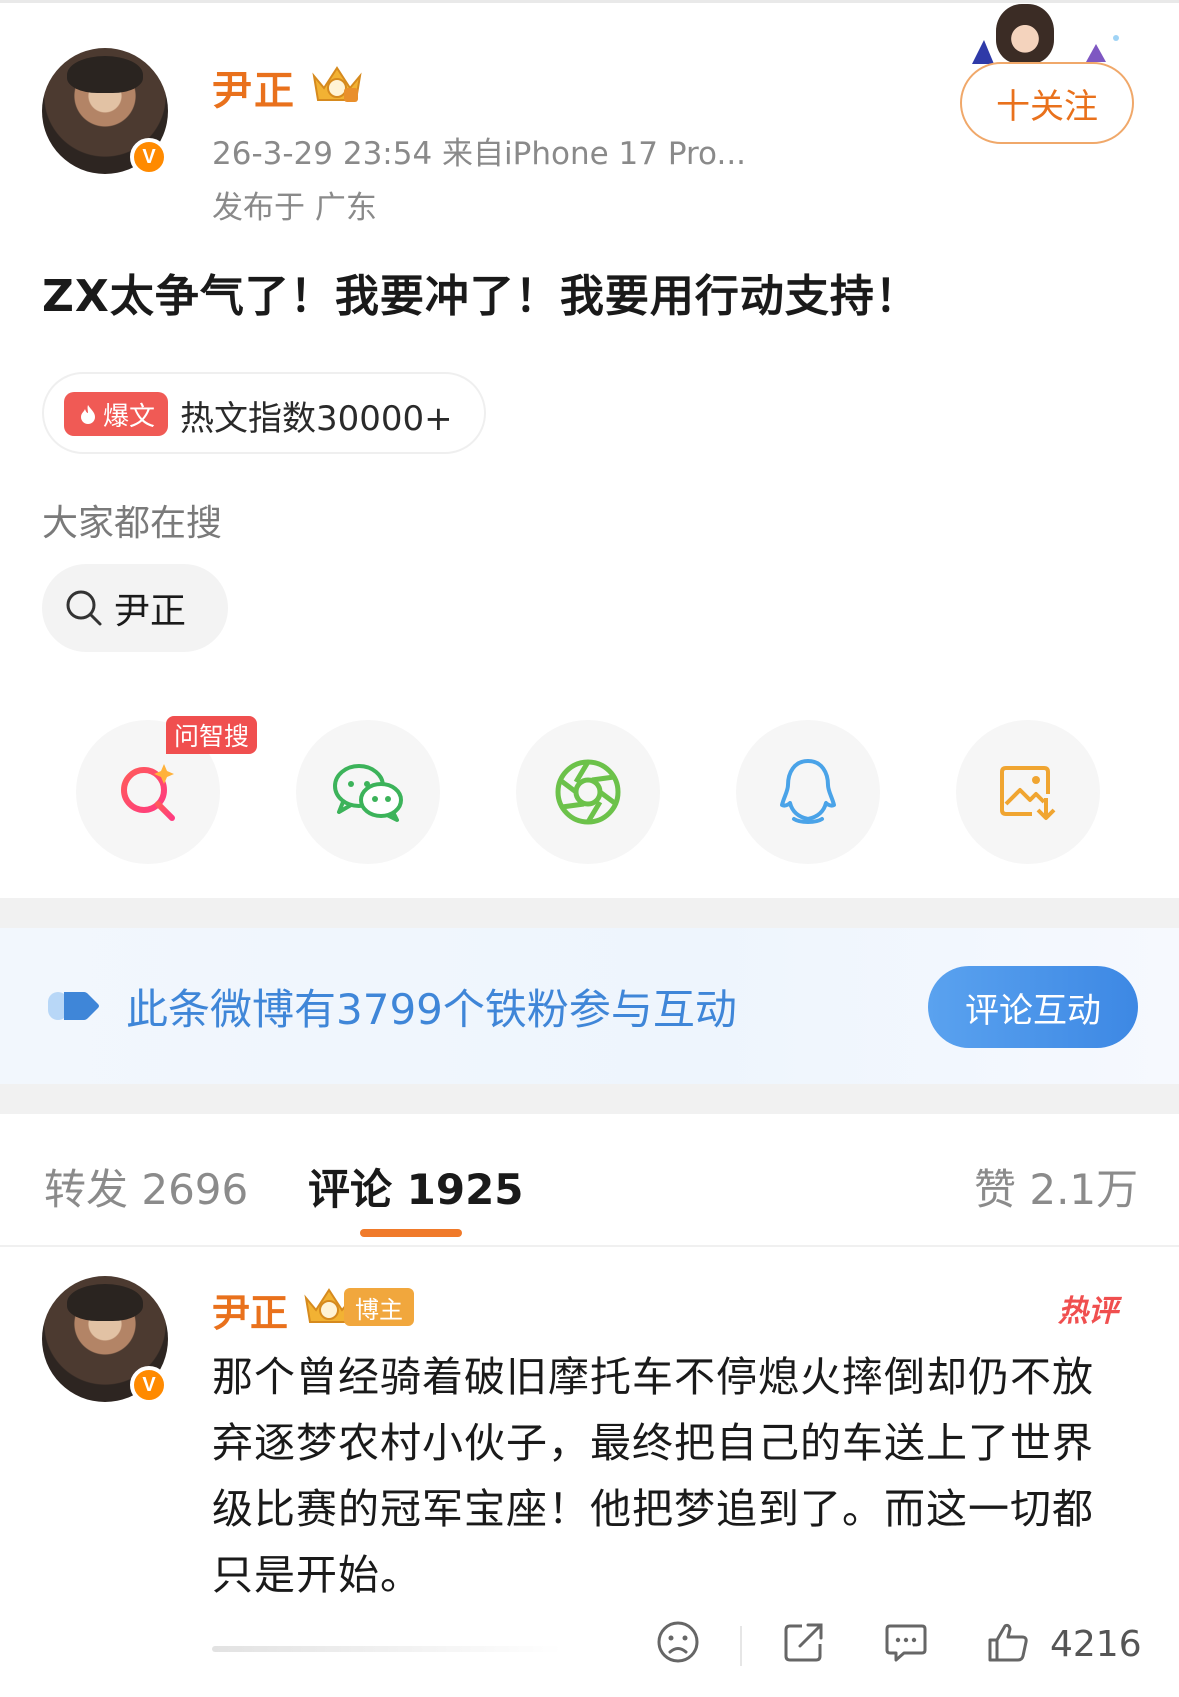  Describe the element at coordinates (146, 1186) in the screenshot. I see `tab-repost: 转发 2696` at that location.